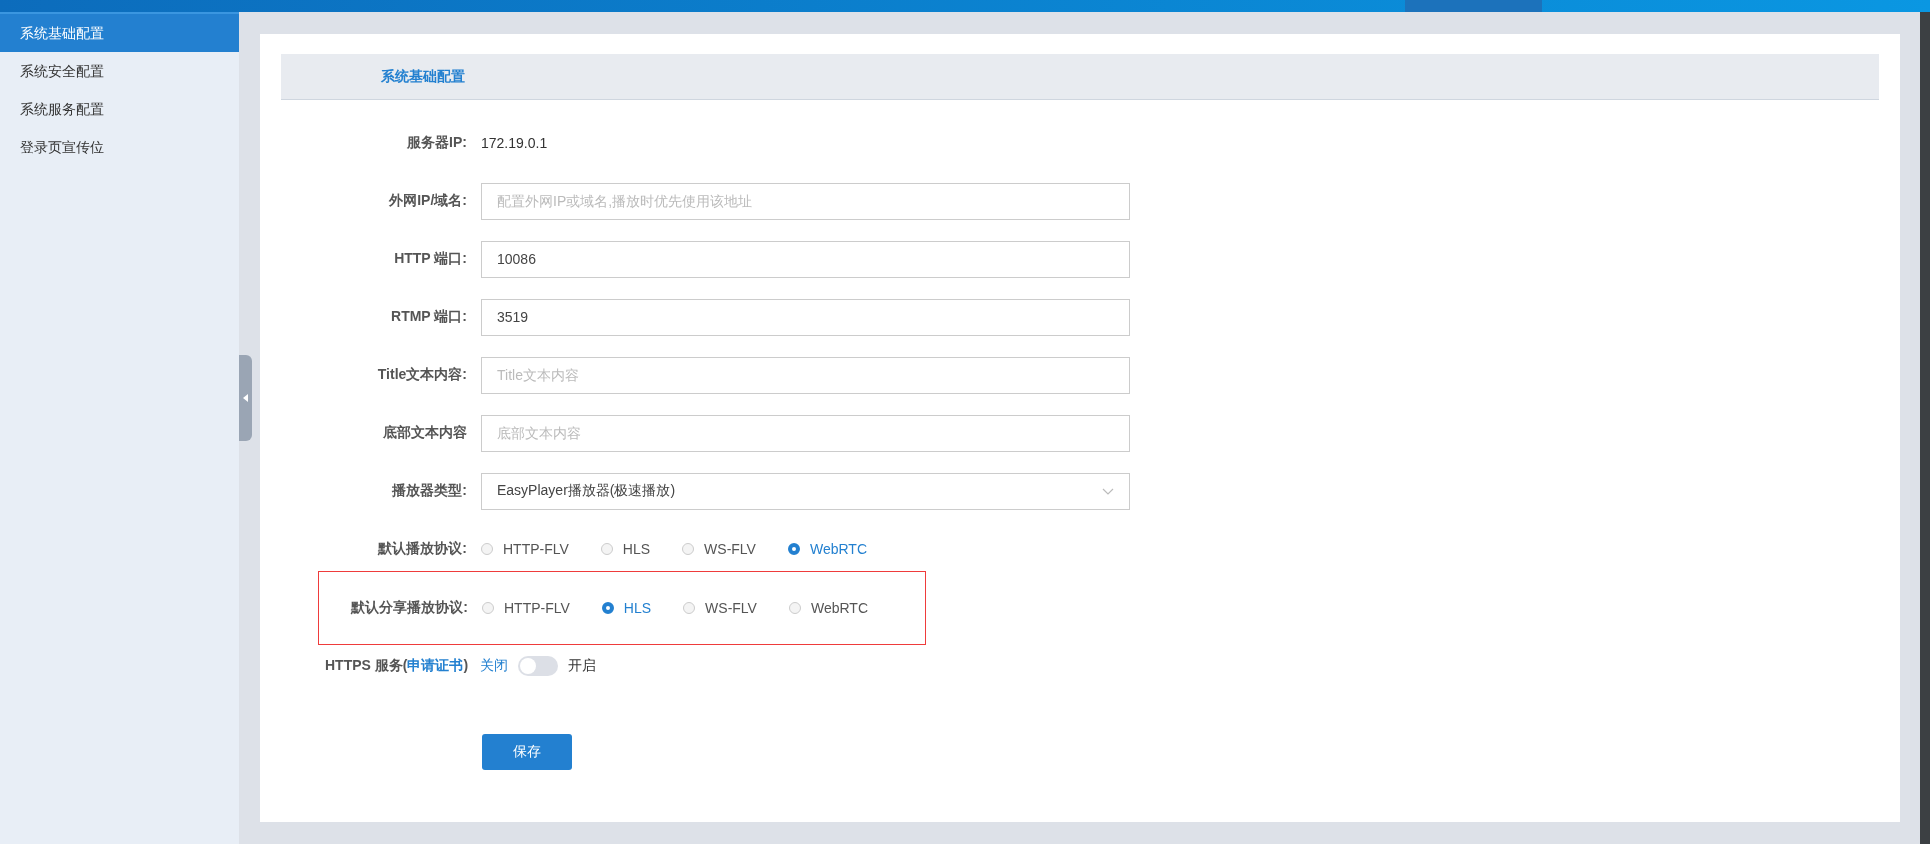 This screenshot has height=844, width=1930. Describe the element at coordinates (538, 666) in the screenshot. I see `toggle-switch` at that location.